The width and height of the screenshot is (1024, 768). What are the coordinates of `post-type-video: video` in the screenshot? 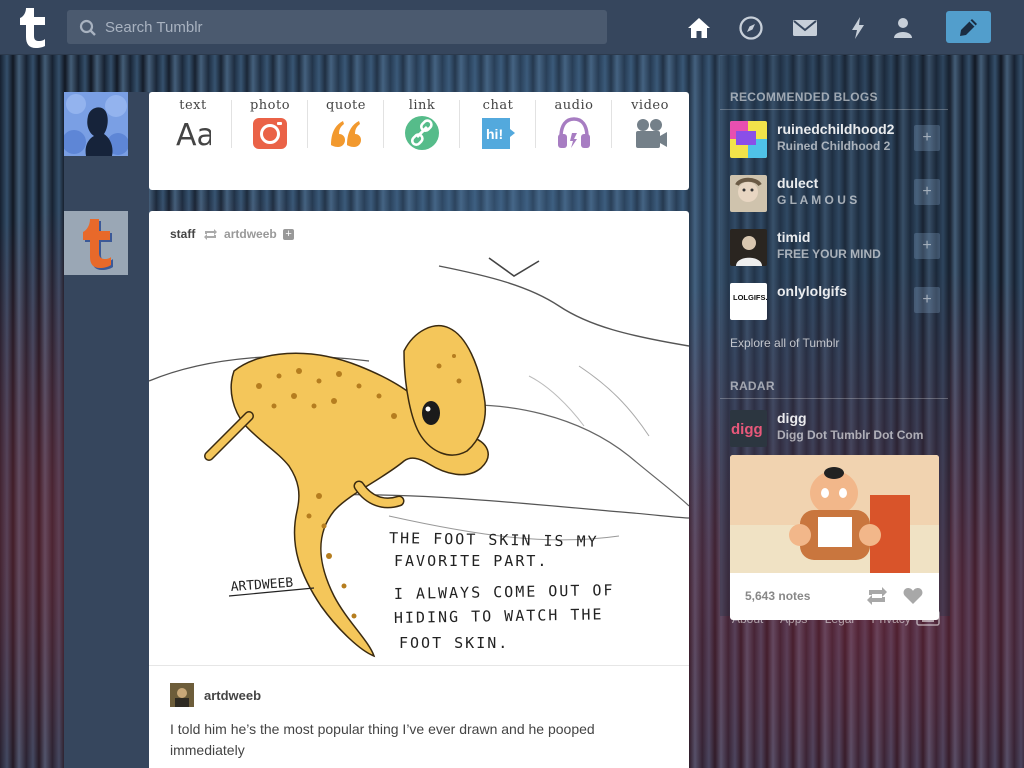 It's located at (650, 128).